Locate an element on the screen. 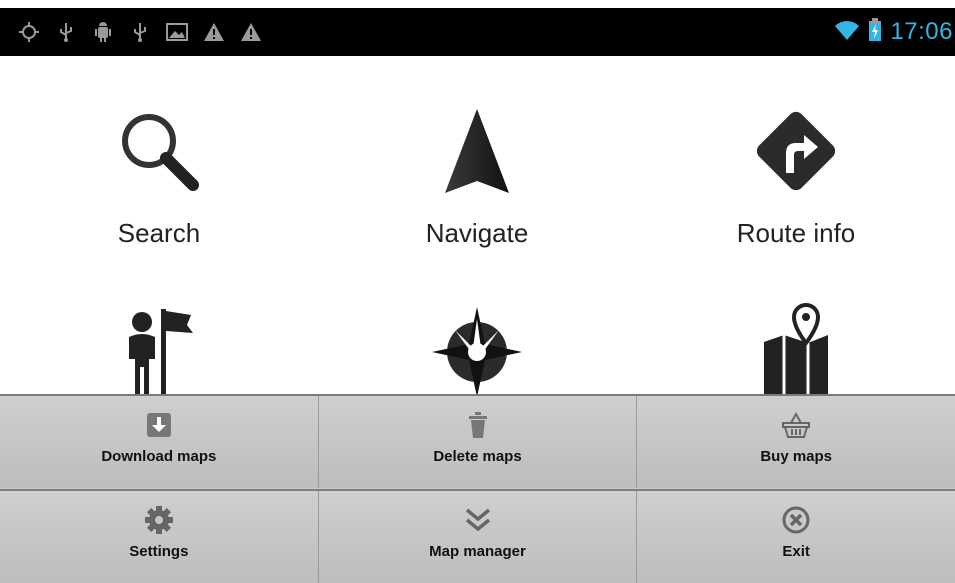 Image resolution: width=955 pixels, height=583 pixels. map-manager-button: Map manager is located at coordinates (478, 537).